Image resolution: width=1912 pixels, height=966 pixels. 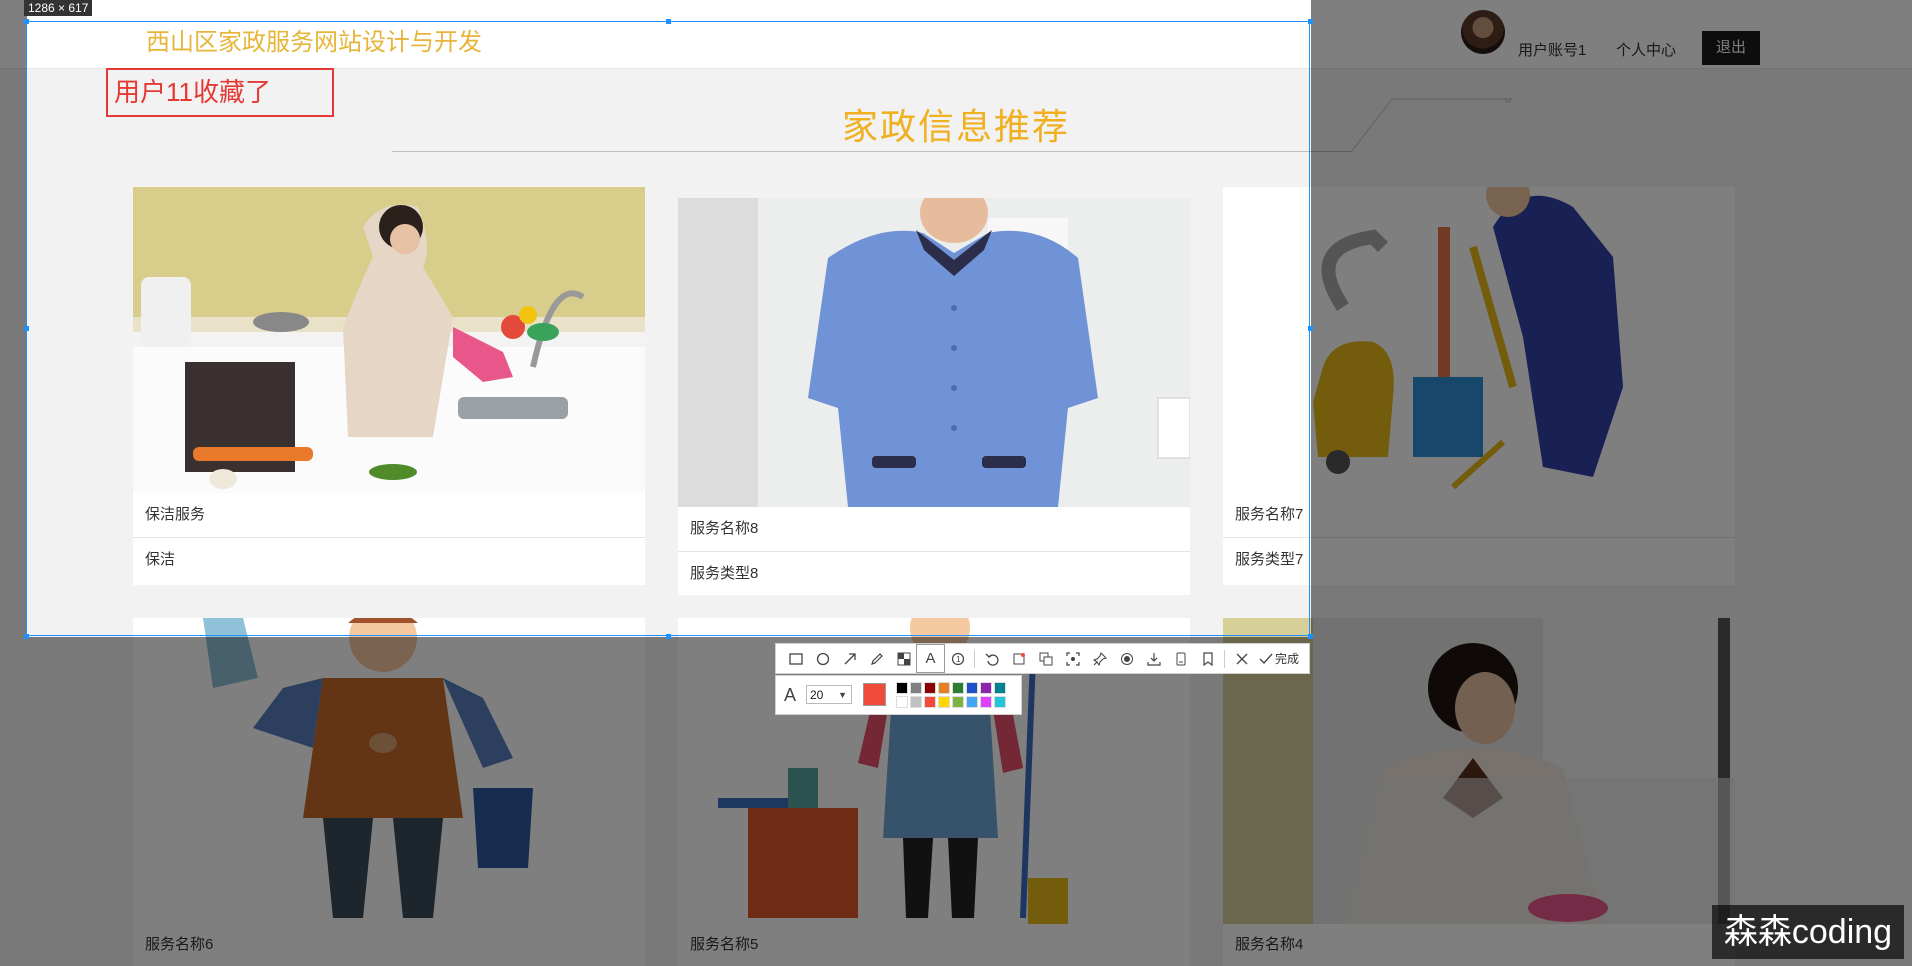 I want to click on current-color-swatch, so click(x=874, y=694).